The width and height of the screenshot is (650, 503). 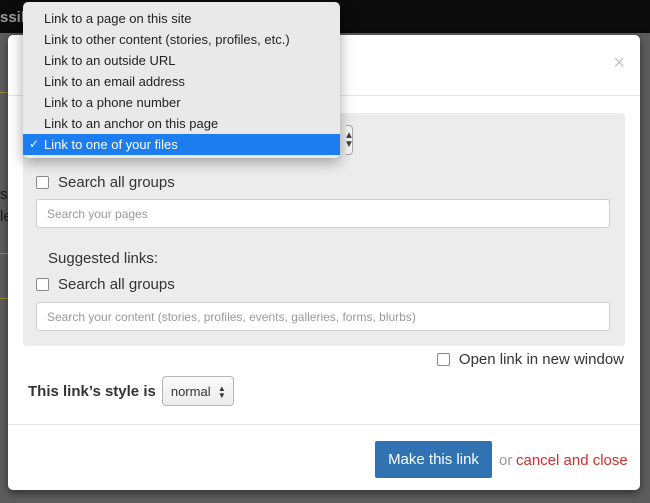 I want to click on menu-item-page-on-site: Link to a page on this site, so click(x=181, y=18).